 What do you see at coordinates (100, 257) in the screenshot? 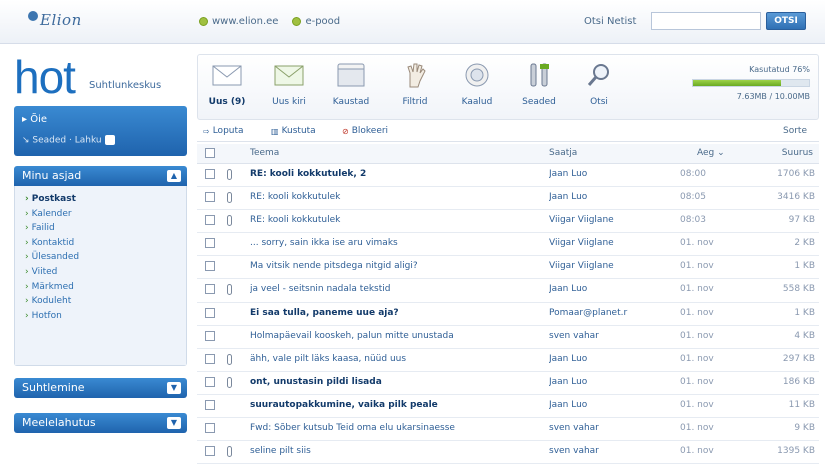
I see `menu-item-ulesanded: › Ülesanded` at bounding box center [100, 257].